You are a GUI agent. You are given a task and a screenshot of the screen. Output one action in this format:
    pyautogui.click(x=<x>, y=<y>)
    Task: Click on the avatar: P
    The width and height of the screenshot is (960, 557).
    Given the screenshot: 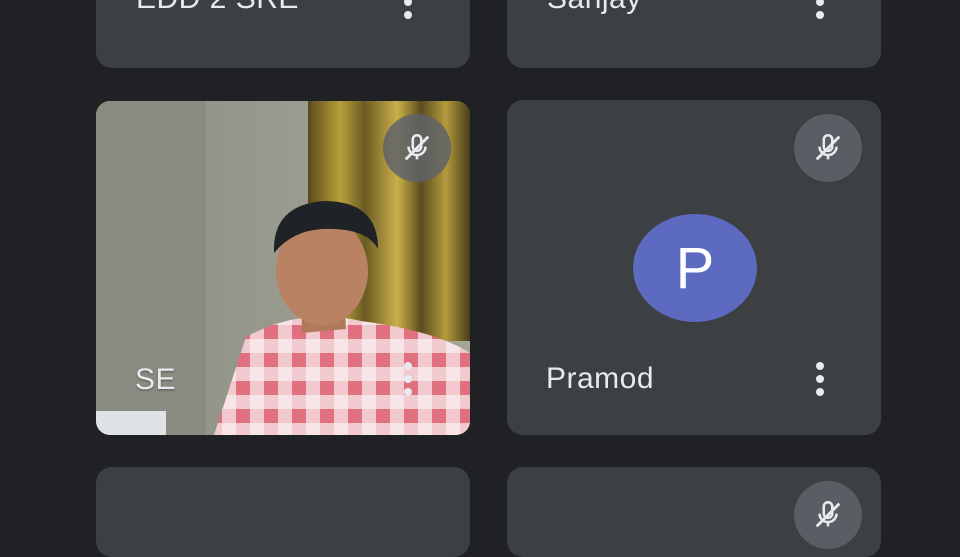 What is the action you would take?
    pyautogui.click(x=695, y=268)
    